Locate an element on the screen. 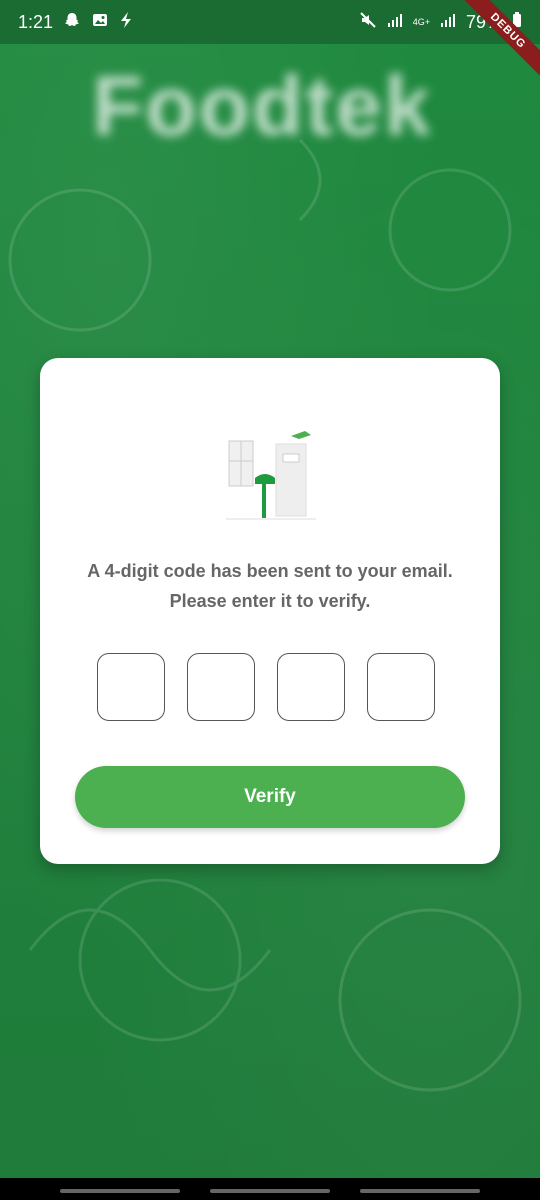 This screenshot has height=1200, width=540. network-type-label: 4G+ is located at coordinates (421, 22).